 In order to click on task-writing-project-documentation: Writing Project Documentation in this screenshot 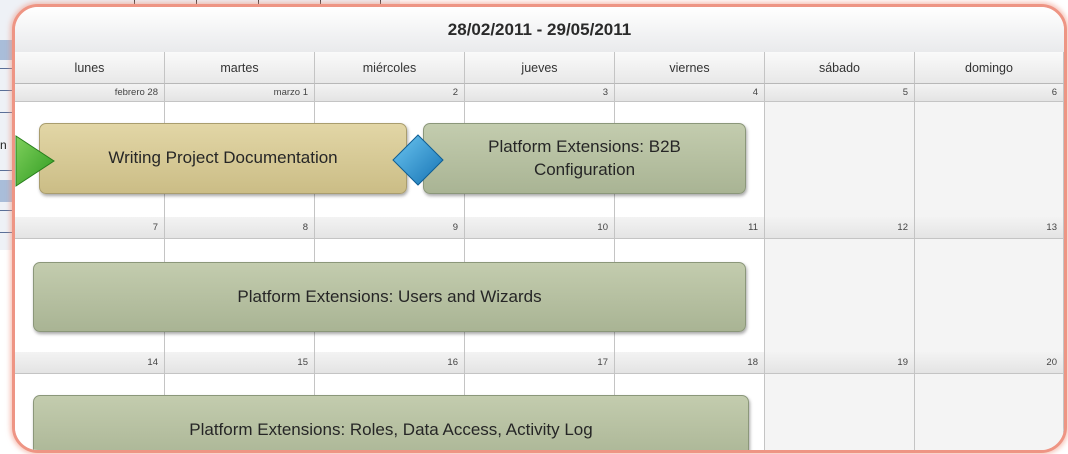, I will do `click(223, 158)`.